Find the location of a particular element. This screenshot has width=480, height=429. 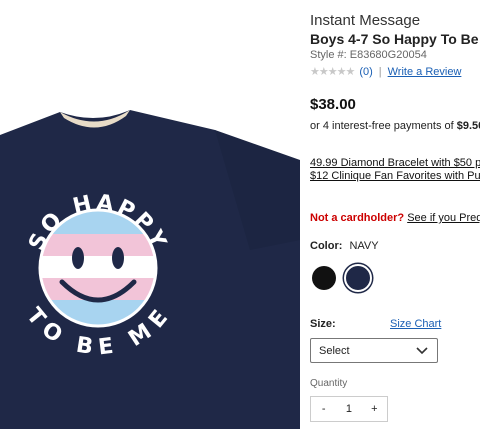

color-label: Color: is located at coordinates (326, 246).